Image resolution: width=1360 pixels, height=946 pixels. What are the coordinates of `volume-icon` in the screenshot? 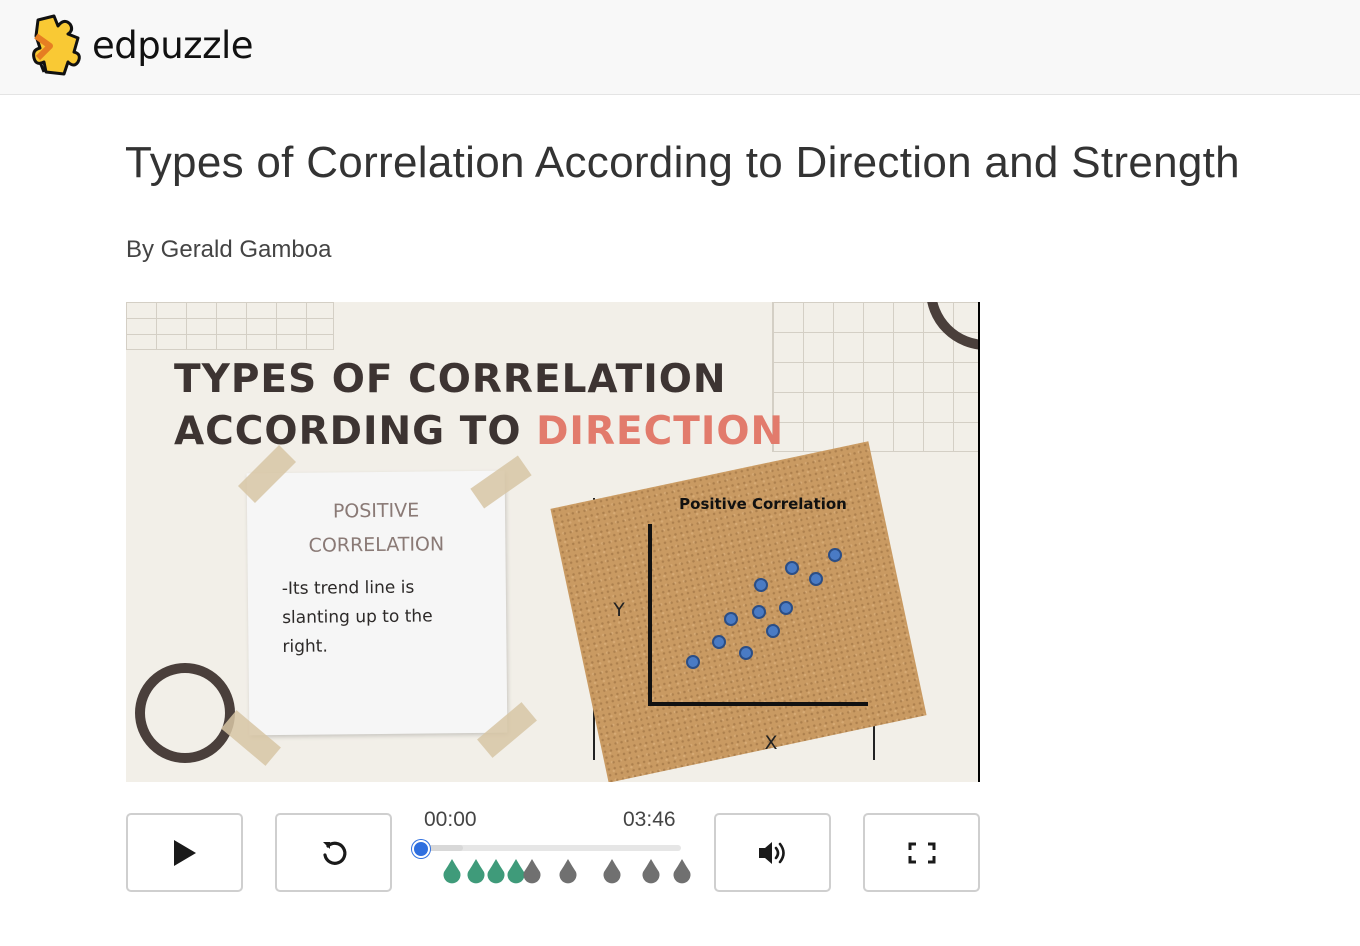 It's located at (773, 853).